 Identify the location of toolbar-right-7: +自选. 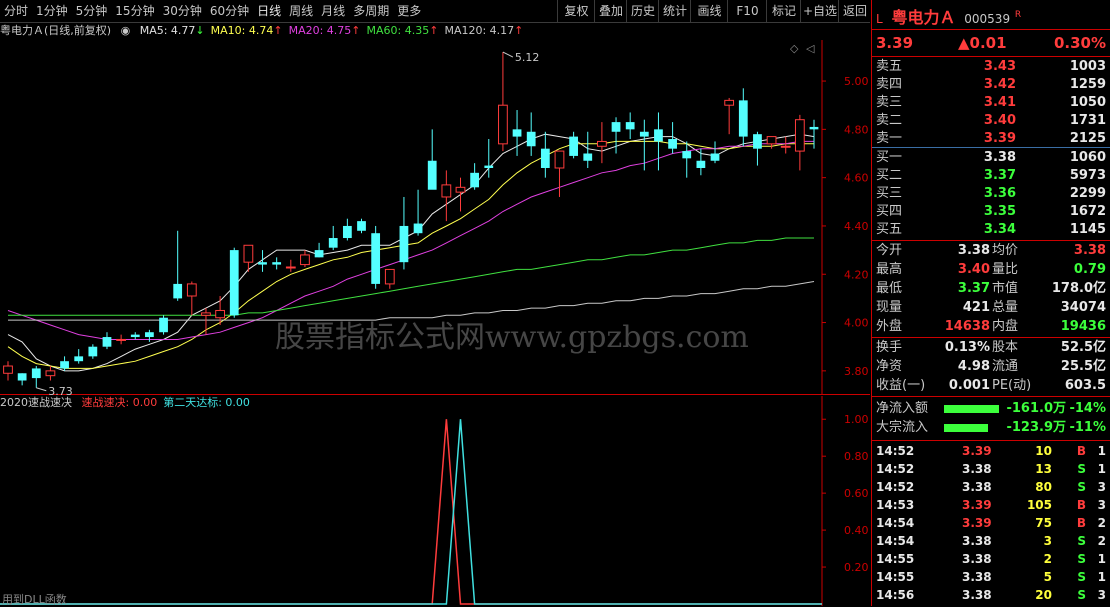
(819, 11).